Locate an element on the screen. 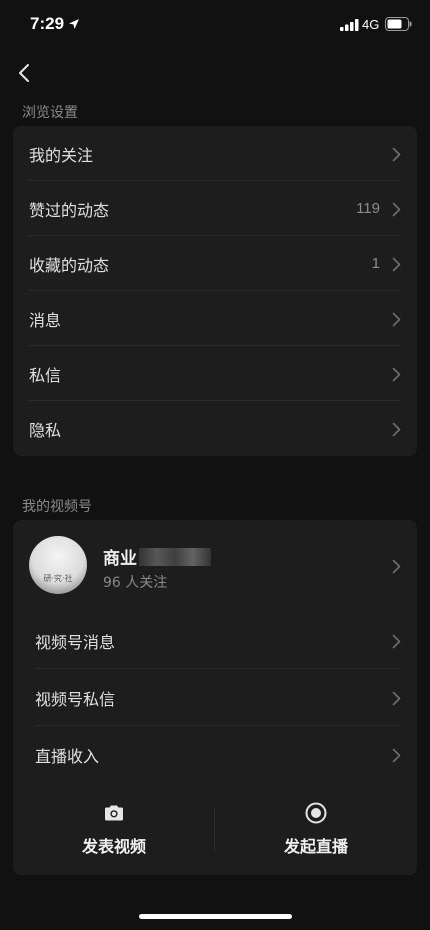 This screenshot has height=930, width=430. row-label: 消息 is located at coordinates (45, 320).